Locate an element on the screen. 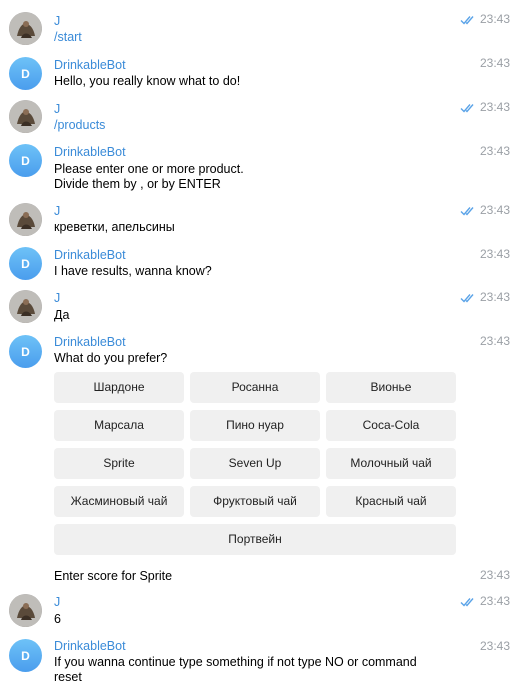 The height and width of the screenshot is (685, 510). keyboard-button: Пино нуар is located at coordinates (255, 425).